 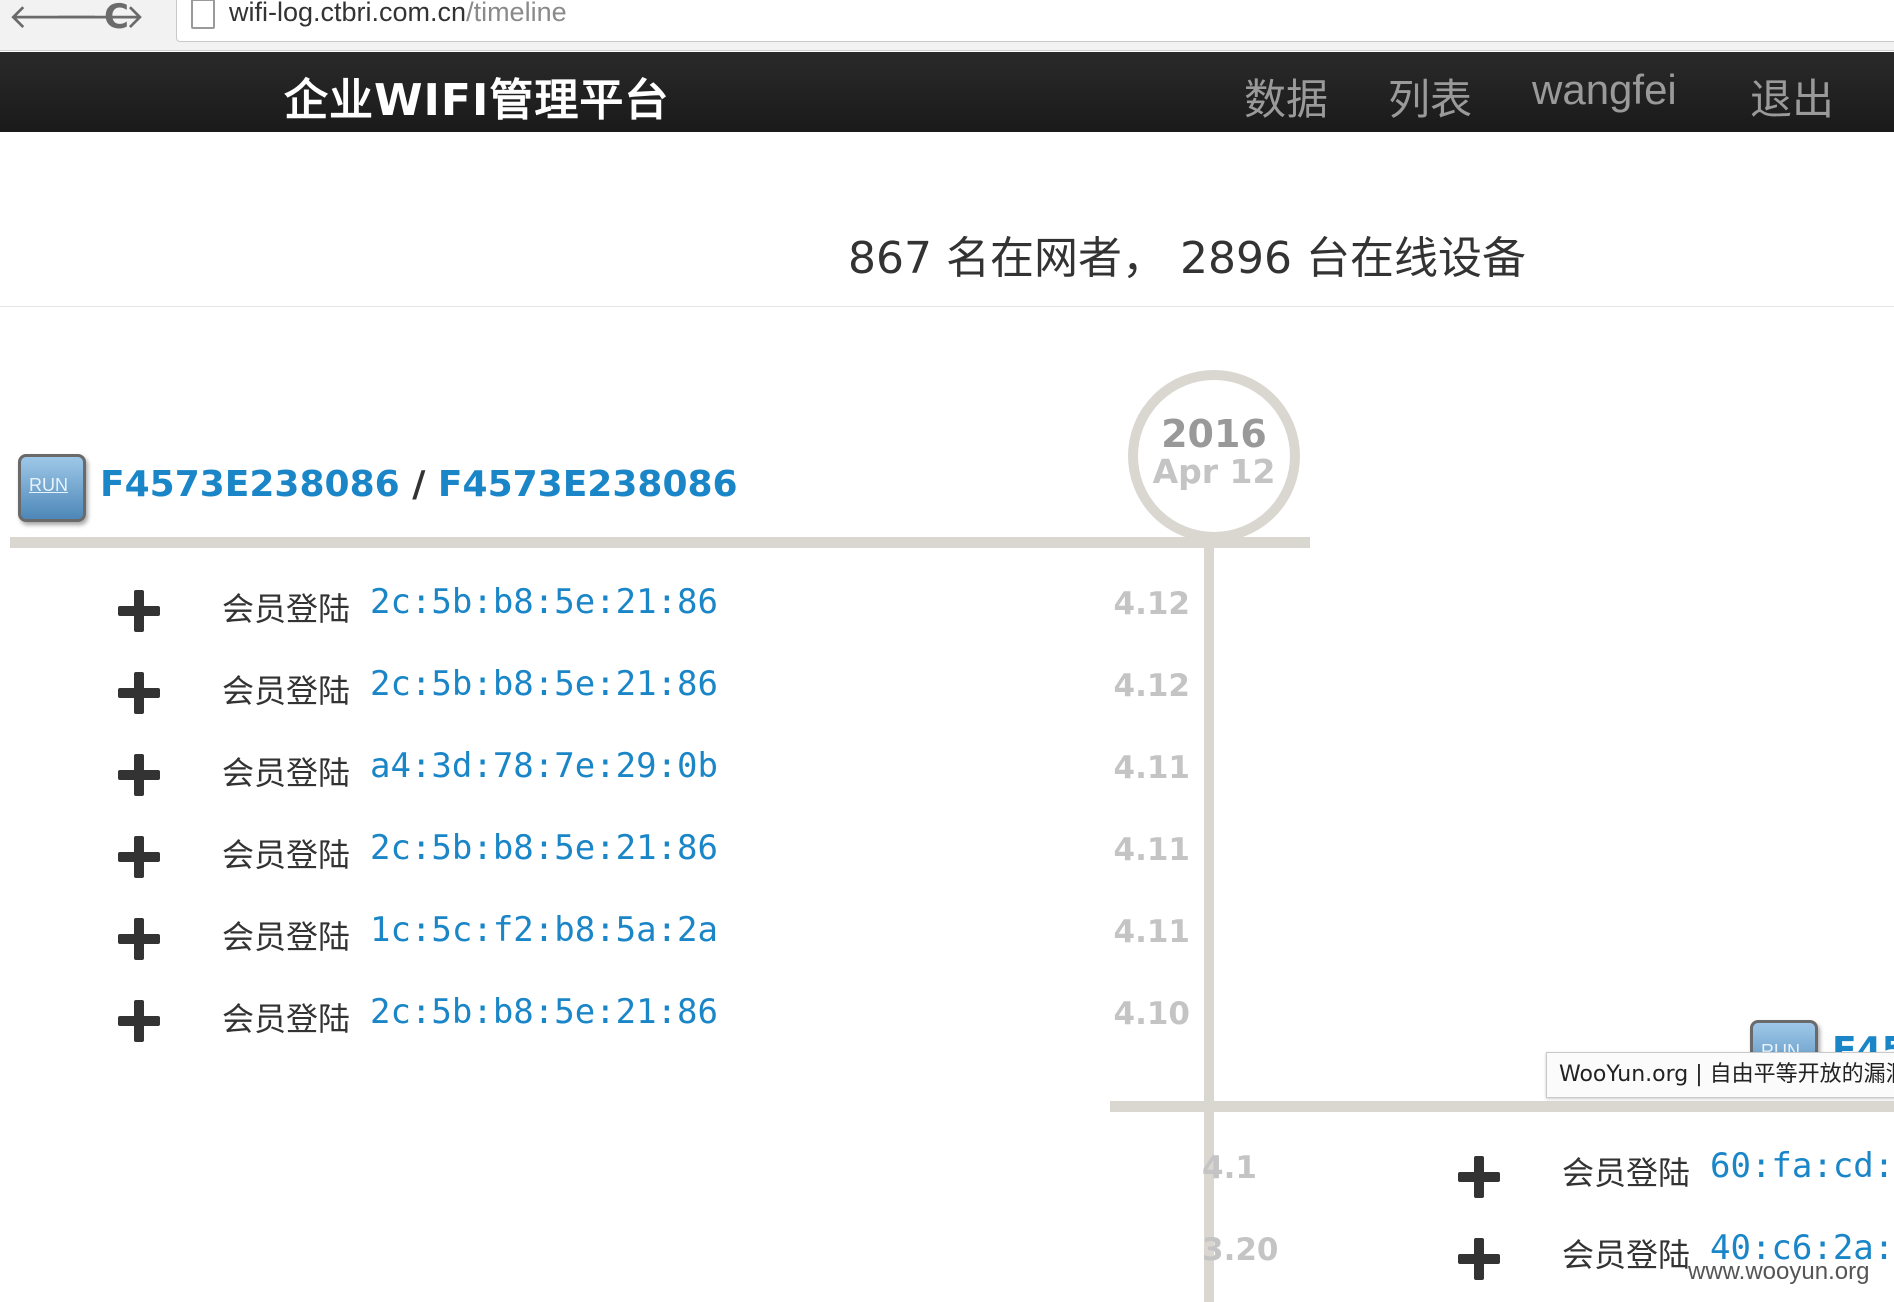 I want to click on timeline-entry: 会员登陆 a4:3d:78:7e:29:0b 4.11, so click(x=600, y=777).